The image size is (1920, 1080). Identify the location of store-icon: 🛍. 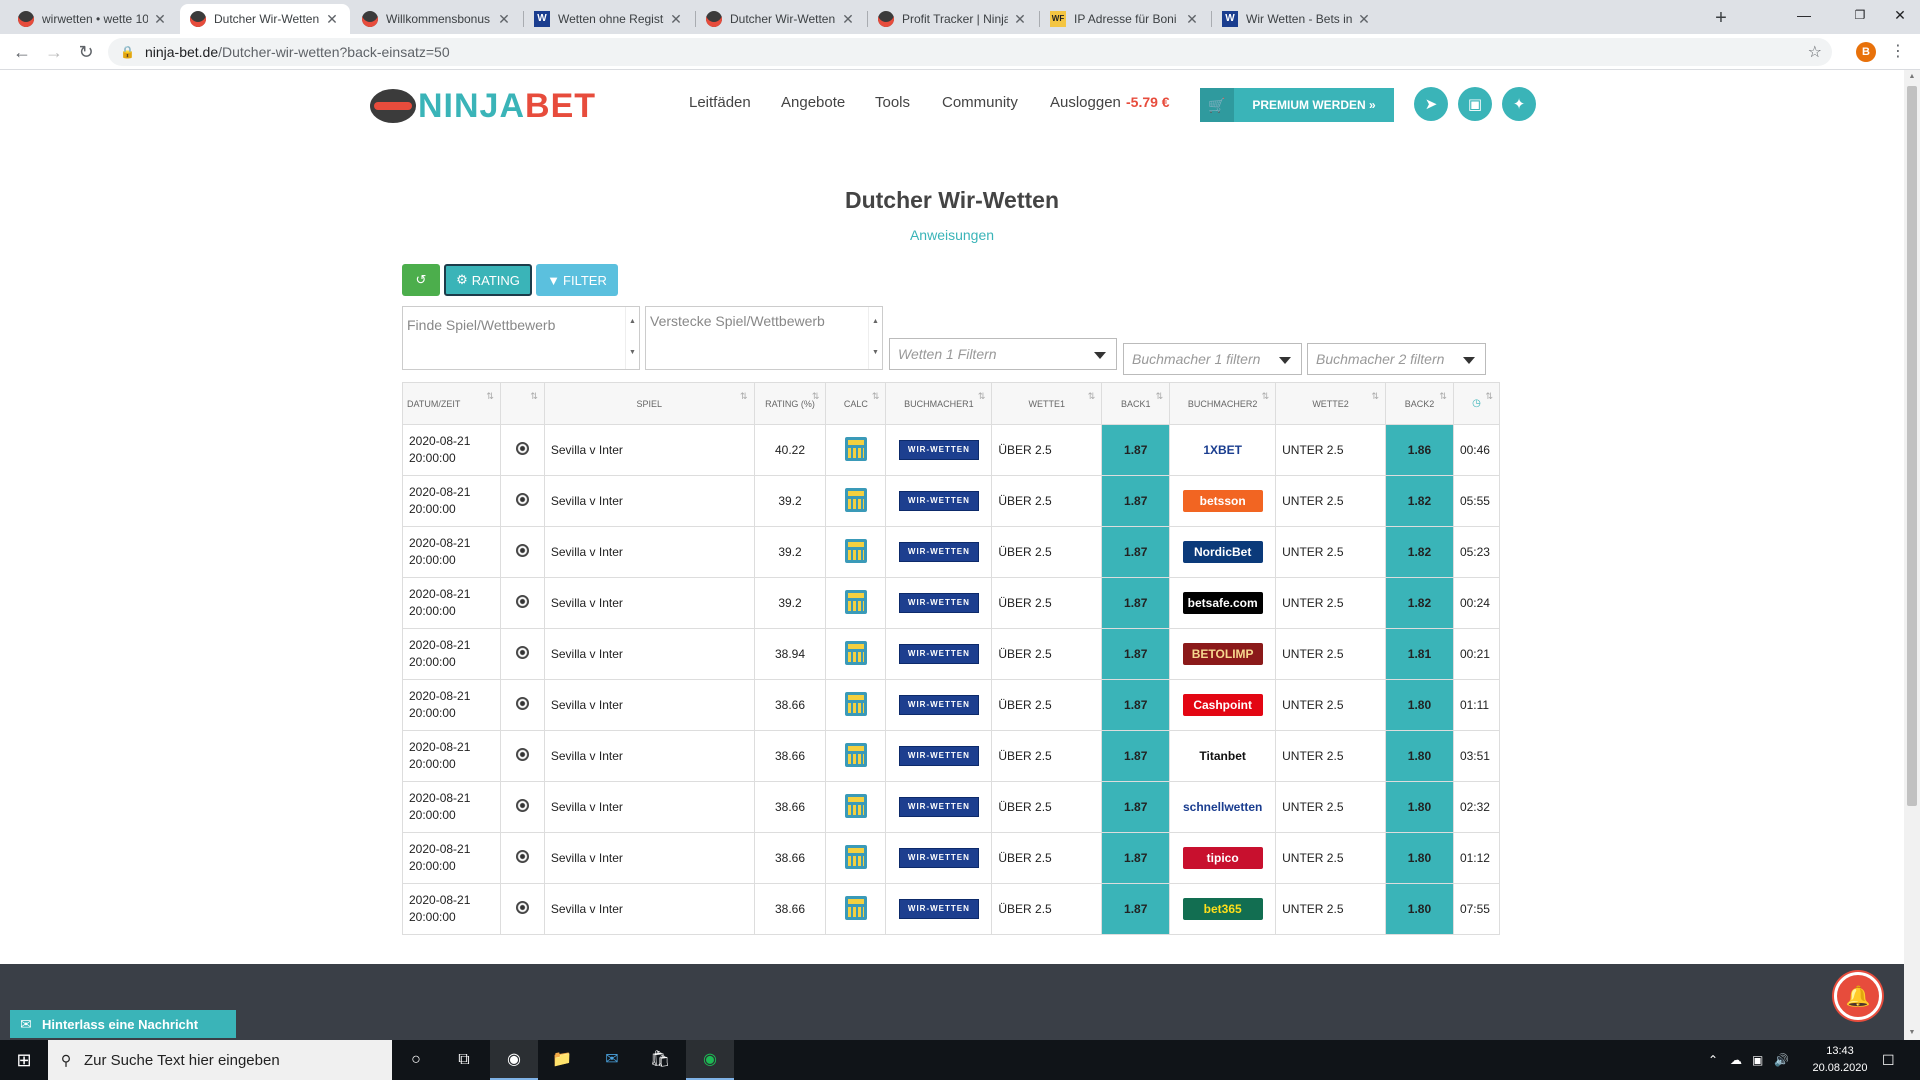
(660, 1060).